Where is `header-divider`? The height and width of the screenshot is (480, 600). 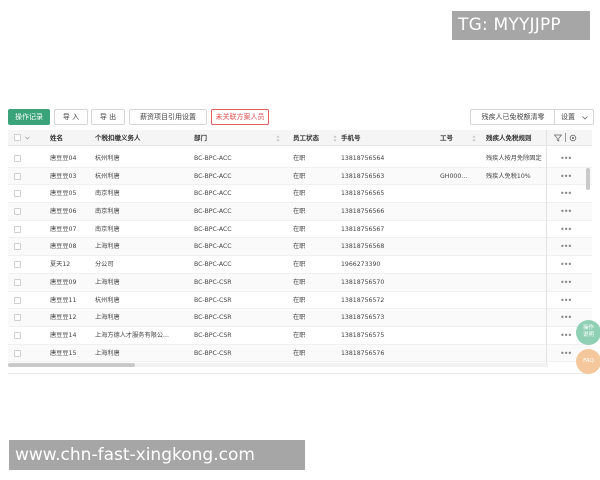
header-divider is located at coordinates (565, 137).